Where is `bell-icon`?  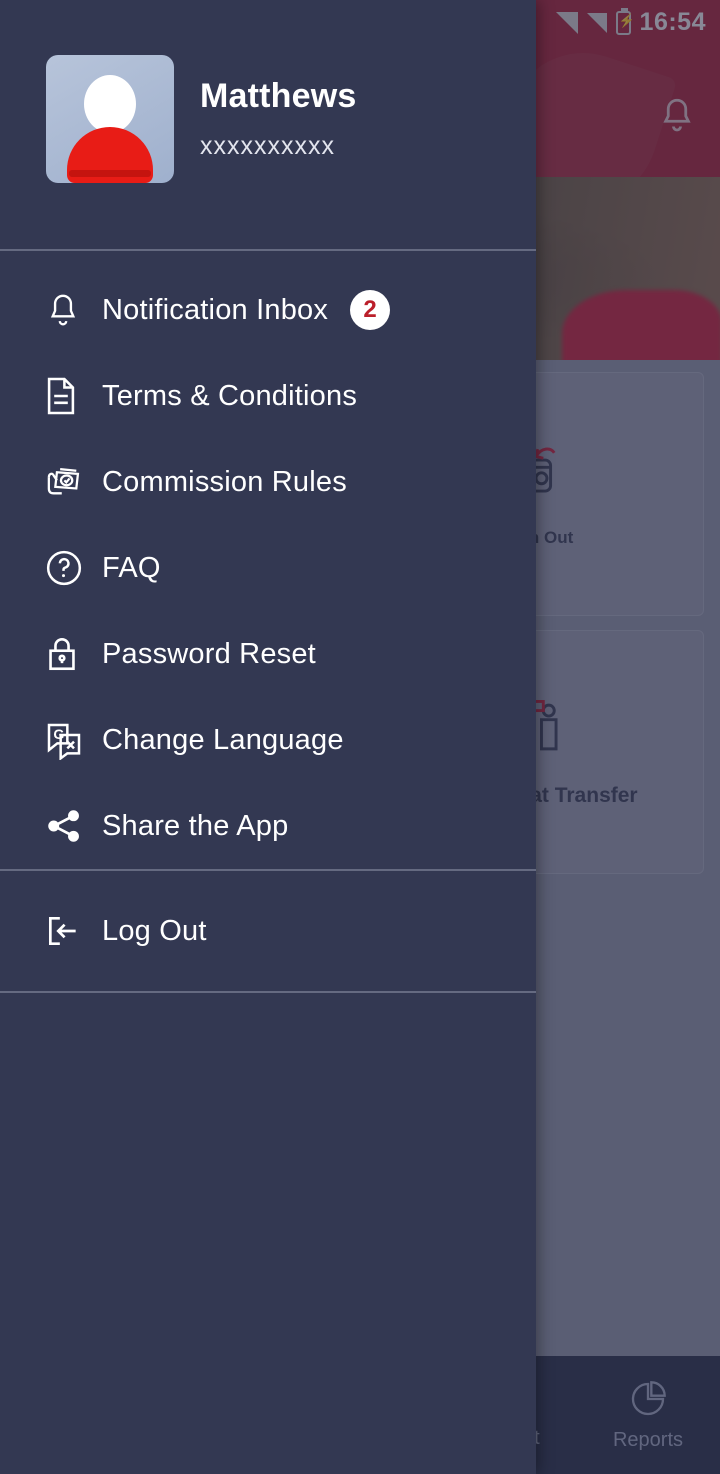
bell-icon is located at coordinates (73, 310).